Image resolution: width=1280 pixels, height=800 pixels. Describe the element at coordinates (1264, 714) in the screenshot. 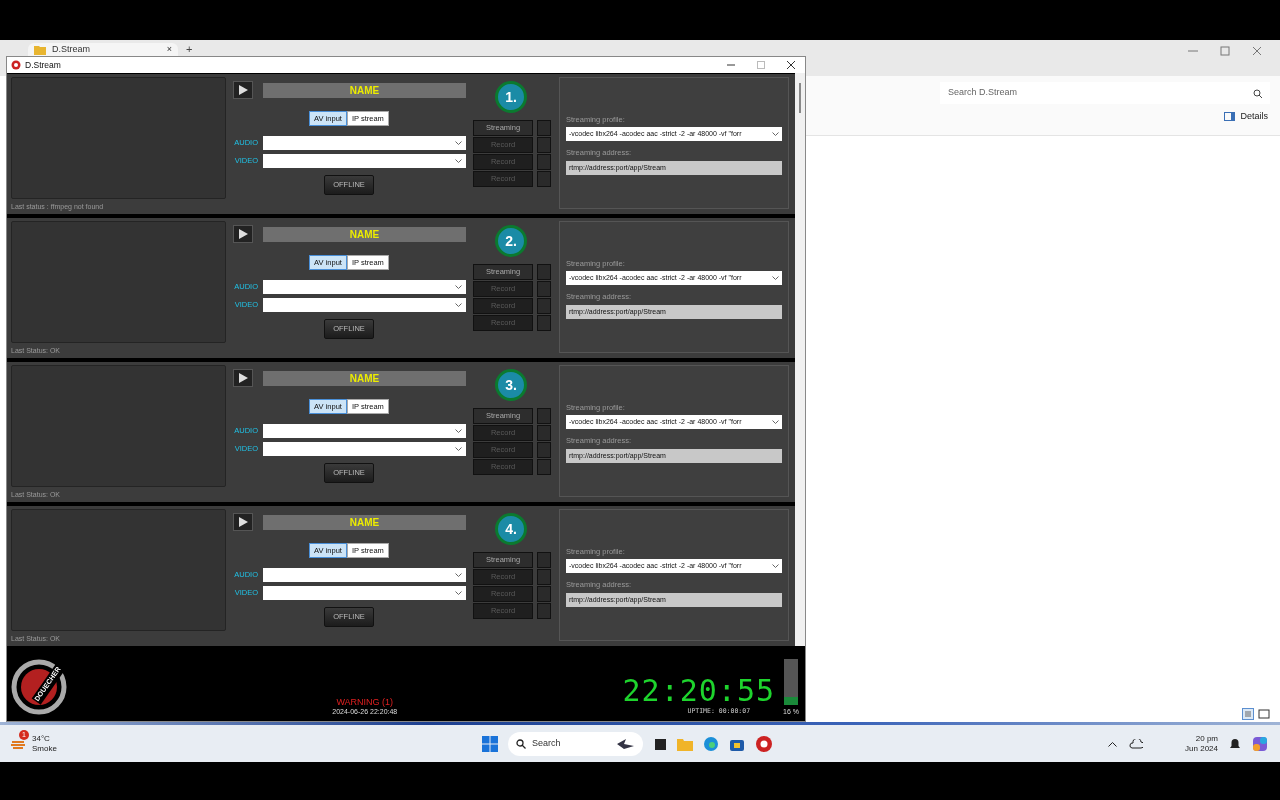

I see `tiles-view-icon` at that location.